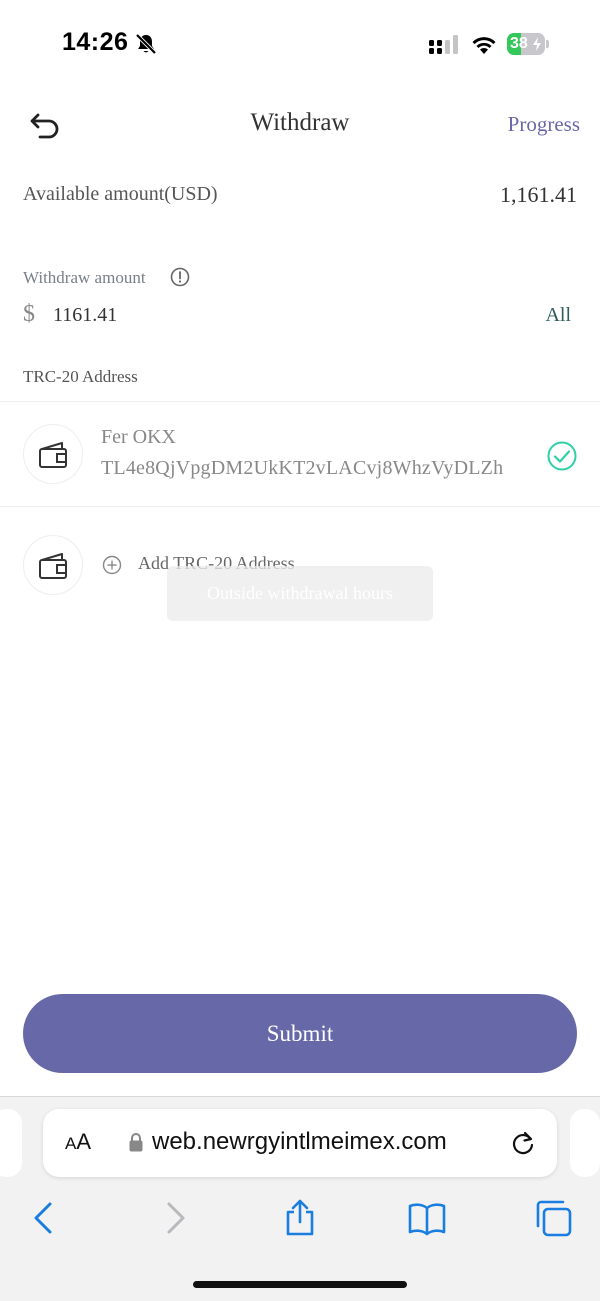  What do you see at coordinates (29, 314) in the screenshot?
I see `currency-symbol: $` at bounding box center [29, 314].